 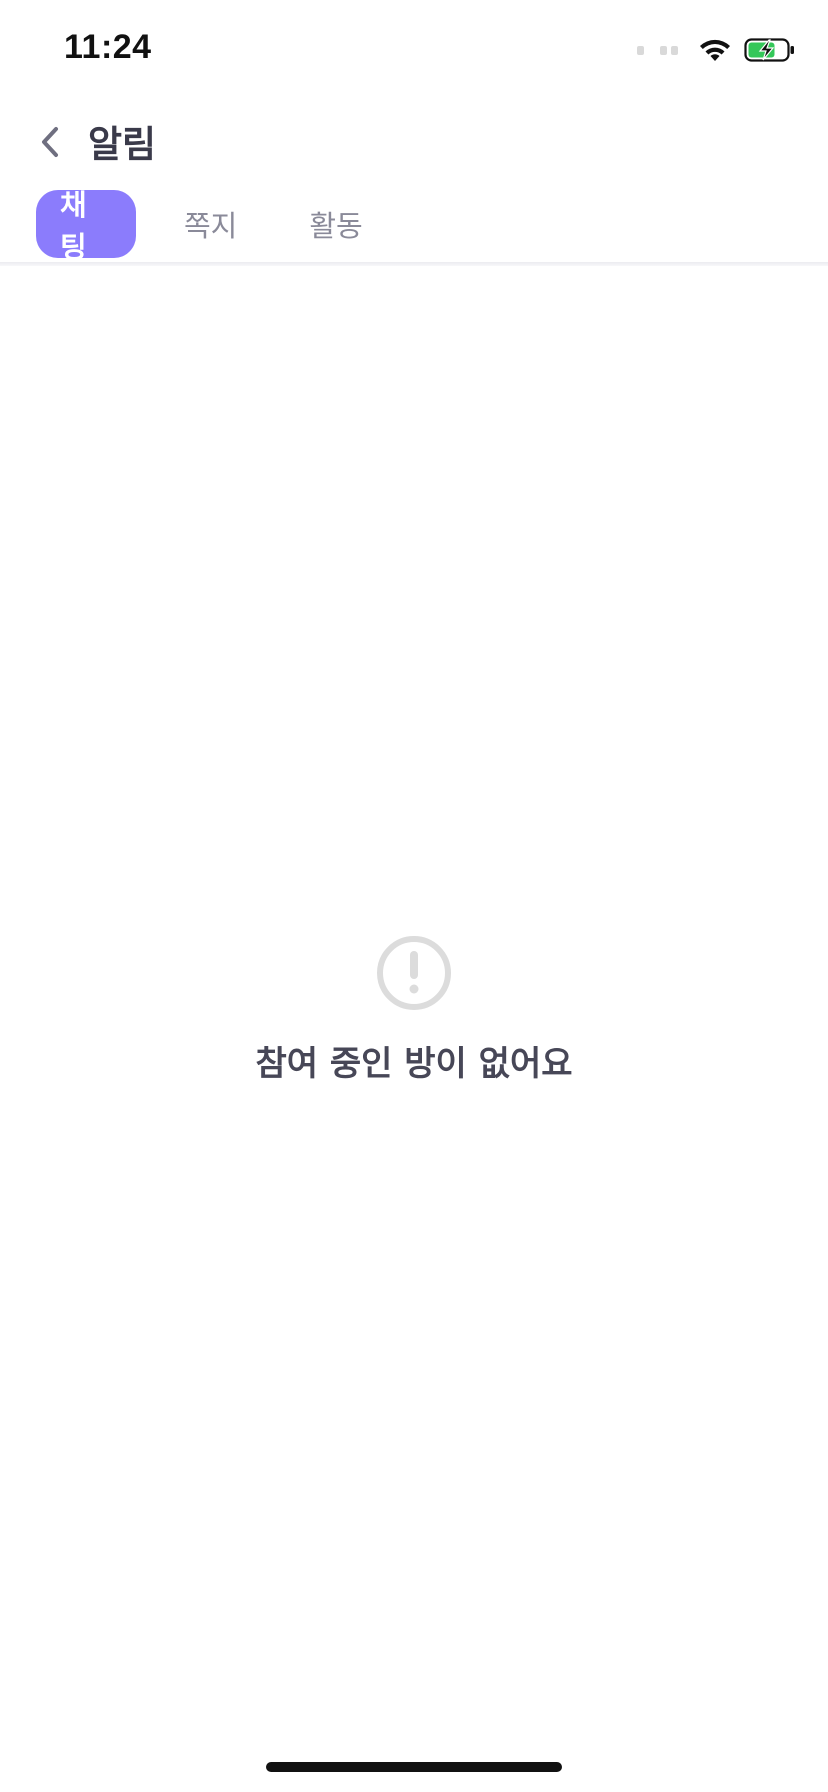 I want to click on tab-chat: 채팅, so click(x=86, y=226).